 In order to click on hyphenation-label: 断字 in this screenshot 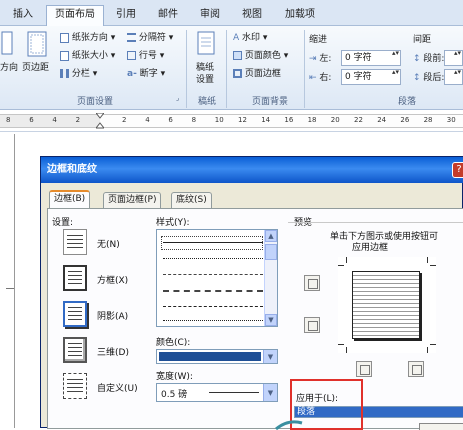, I will do `click(148, 74)`.